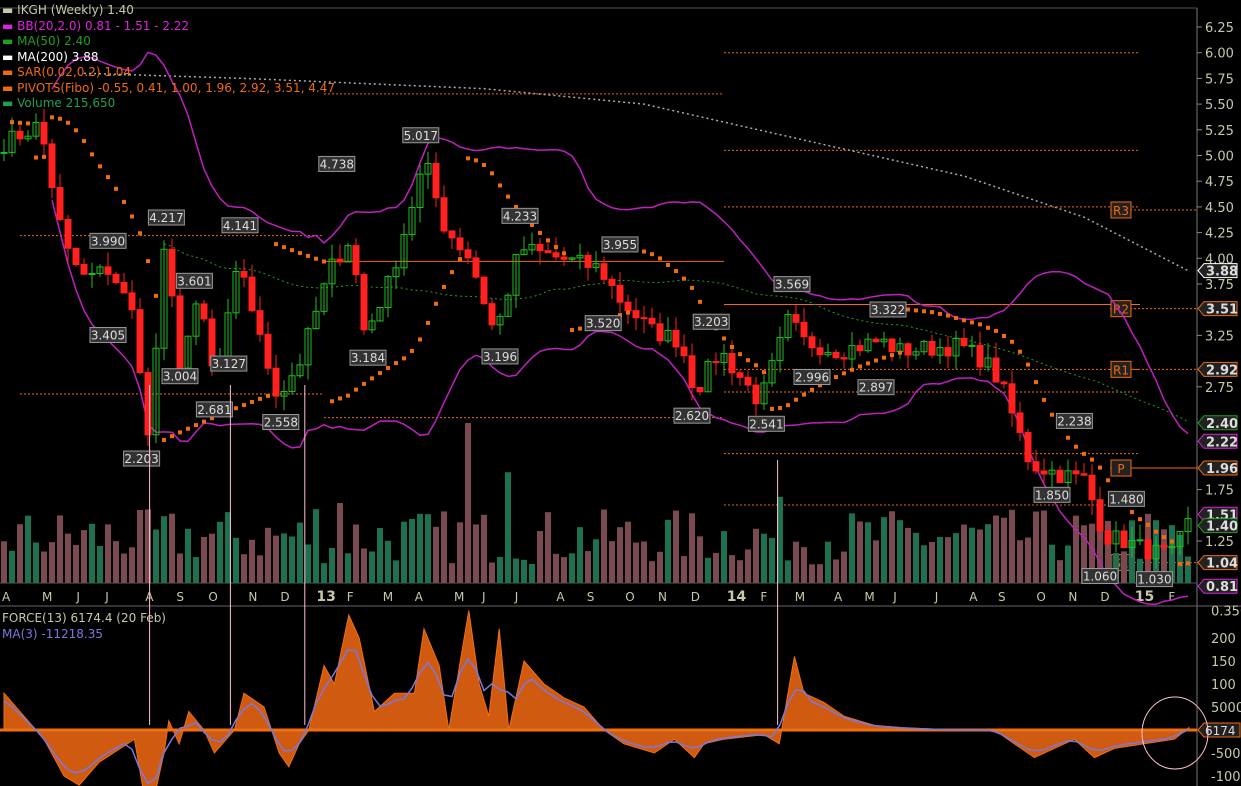  Describe the element at coordinates (737, 597) in the screenshot. I see `x-month-label: 14` at that location.